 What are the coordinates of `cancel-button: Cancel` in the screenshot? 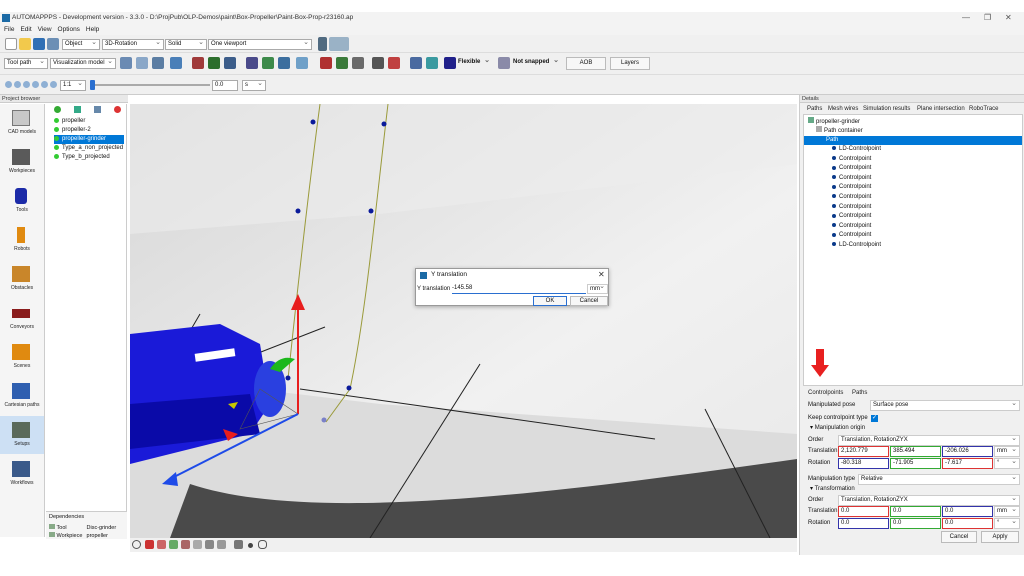 It's located at (959, 537).